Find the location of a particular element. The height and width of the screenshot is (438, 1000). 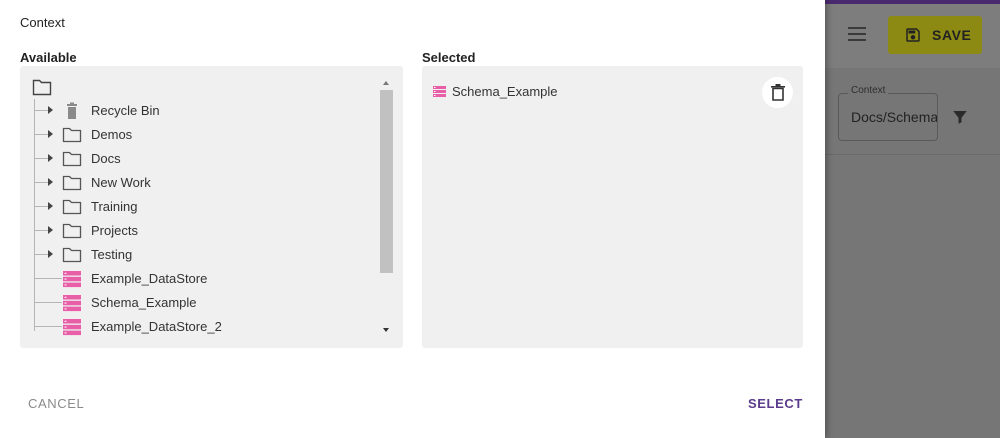

tree-item-label: New Work is located at coordinates (121, 182).